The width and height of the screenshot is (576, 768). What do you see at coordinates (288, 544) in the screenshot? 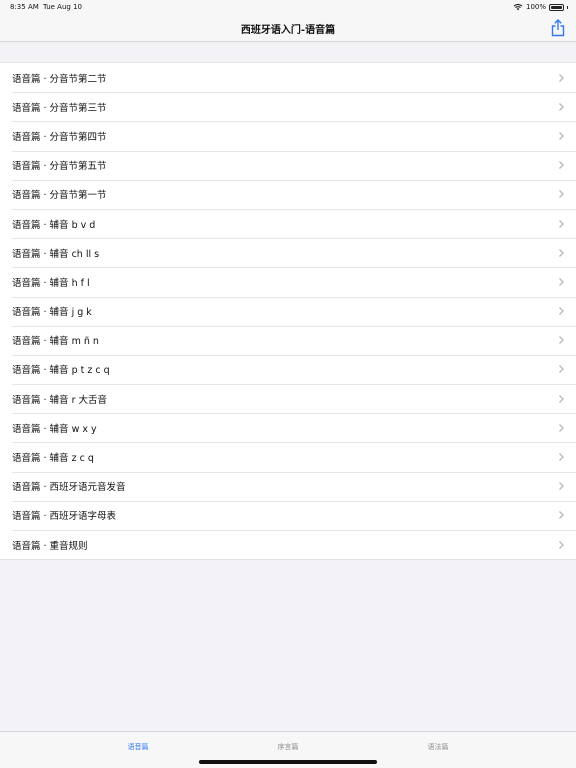
I see `list-item: 语音篇 · 重音规则` at bounding box center [288, 544].